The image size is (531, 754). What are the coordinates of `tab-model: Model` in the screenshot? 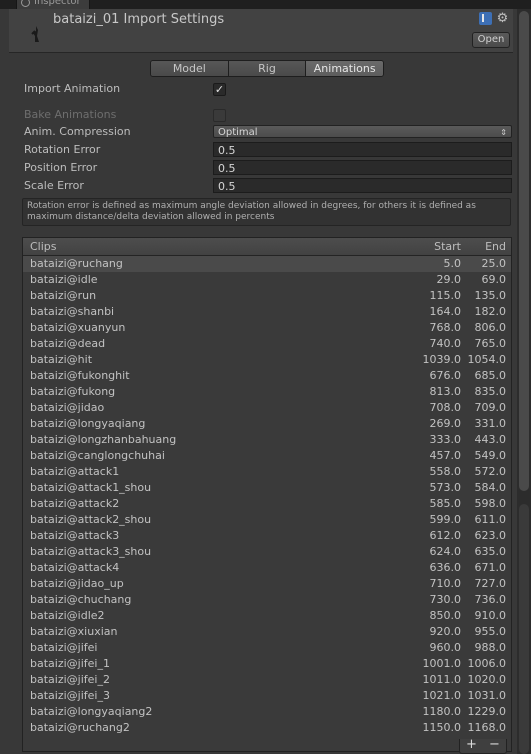 It's located at (190, 68).